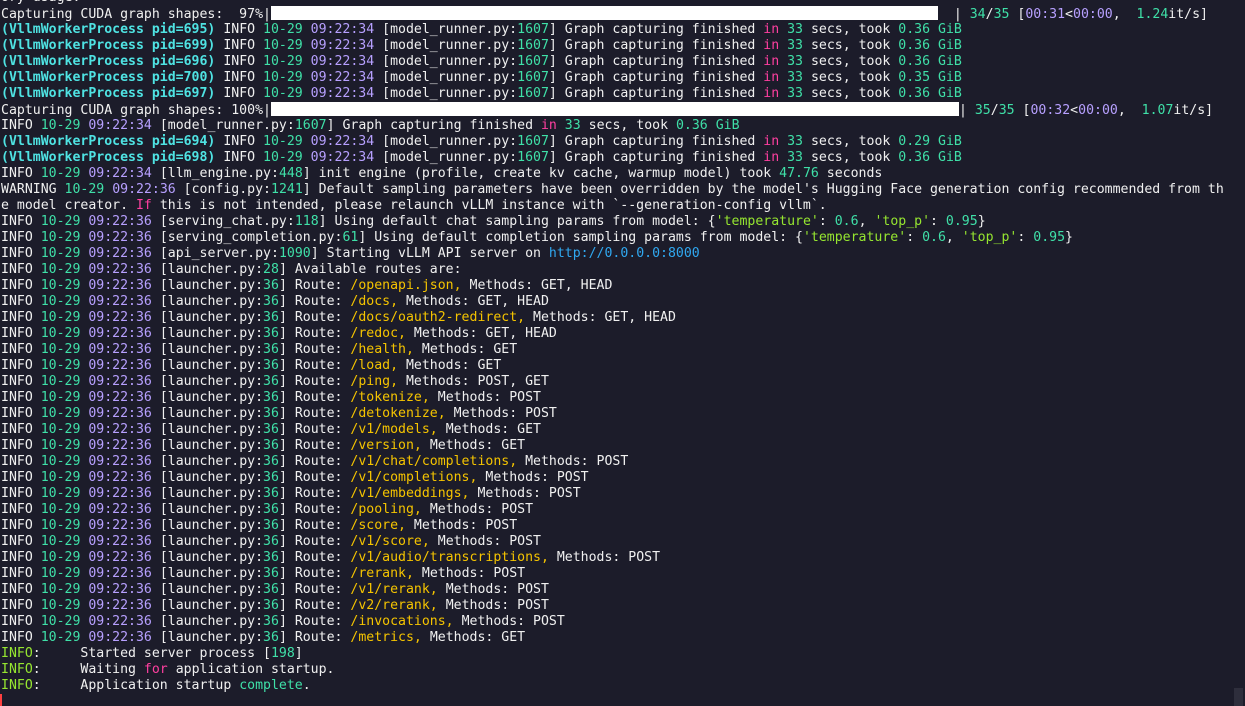 This screenshot has height=706, width=1245. Describe the element at coordinates (143, 205) in the screenshot. I see `log-text: If` at that location.